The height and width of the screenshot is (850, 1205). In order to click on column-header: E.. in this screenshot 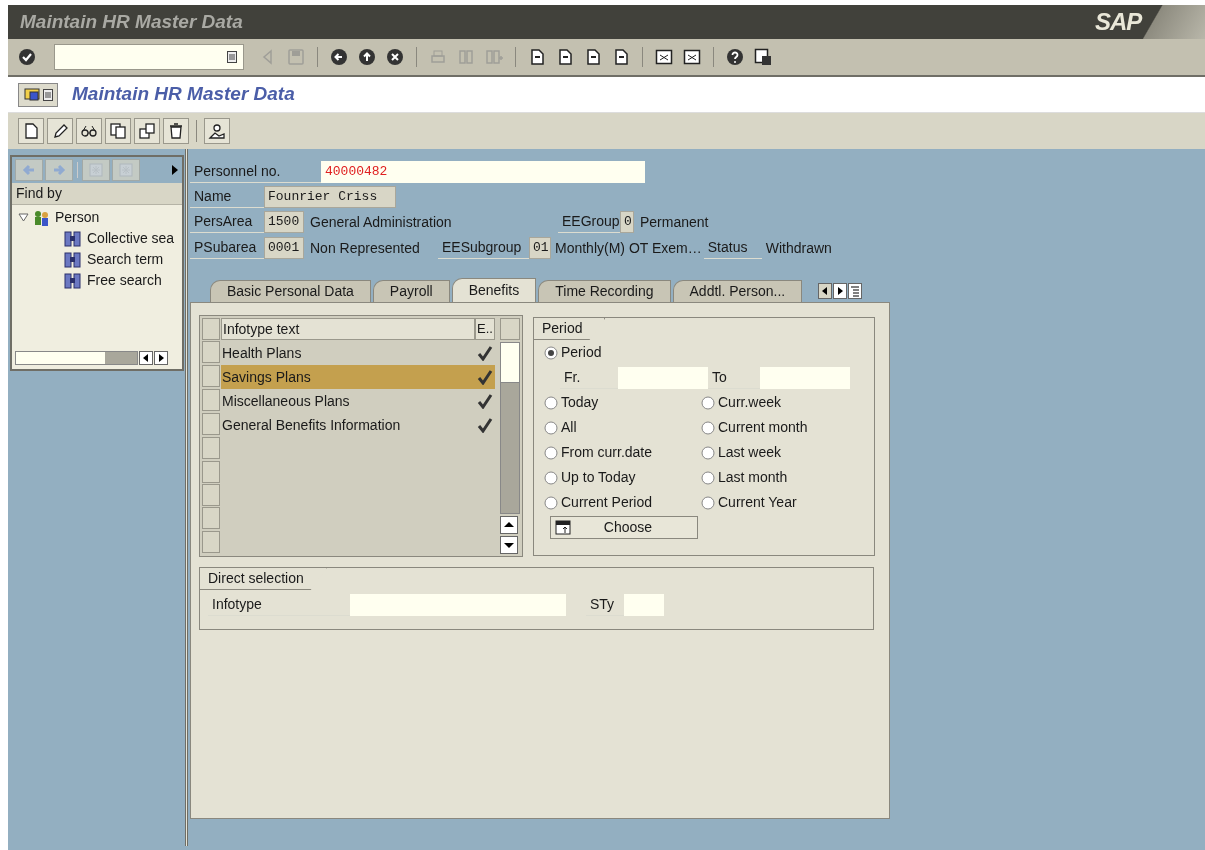, I will do `click(485, 329)`.